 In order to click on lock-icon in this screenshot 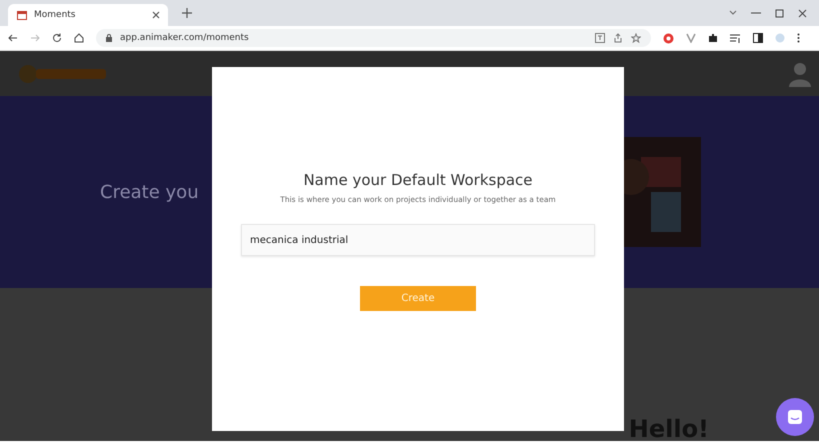, I will do `click(109, 38)`.